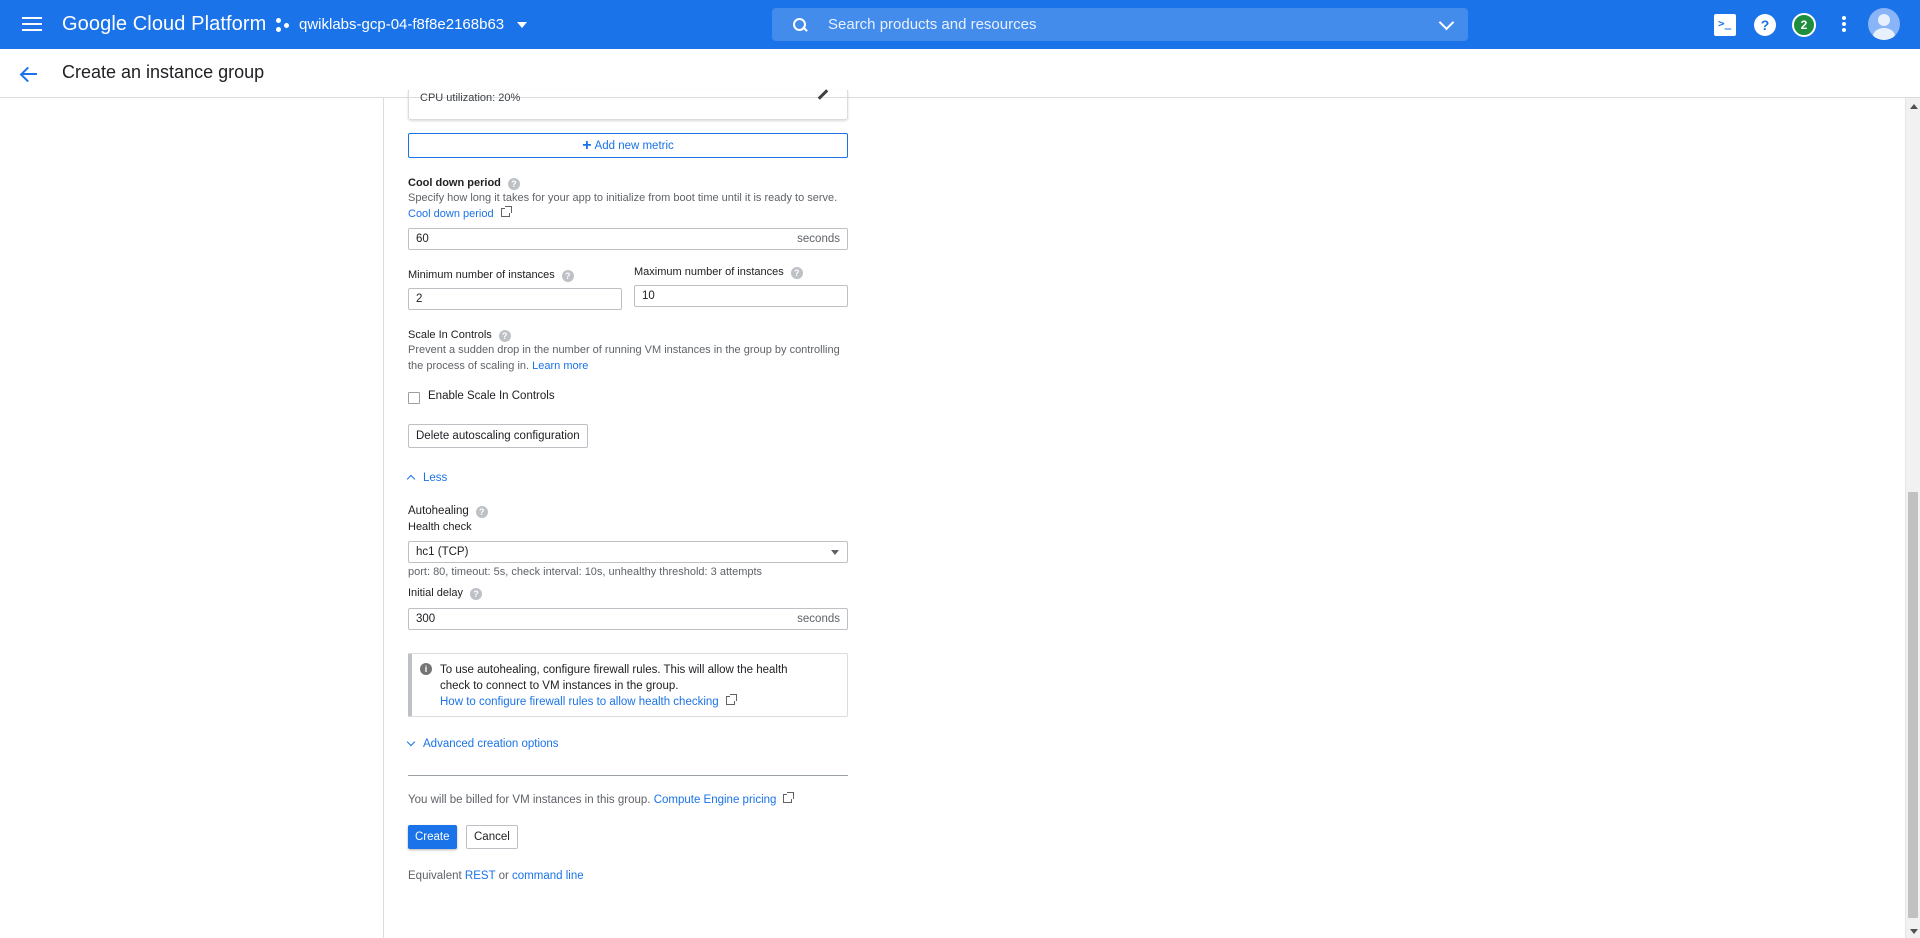 Image resolution: width=1920 pixels, height=938 pixels. I want to click on scroll-down-arrow-icon, so click(1914, 931).